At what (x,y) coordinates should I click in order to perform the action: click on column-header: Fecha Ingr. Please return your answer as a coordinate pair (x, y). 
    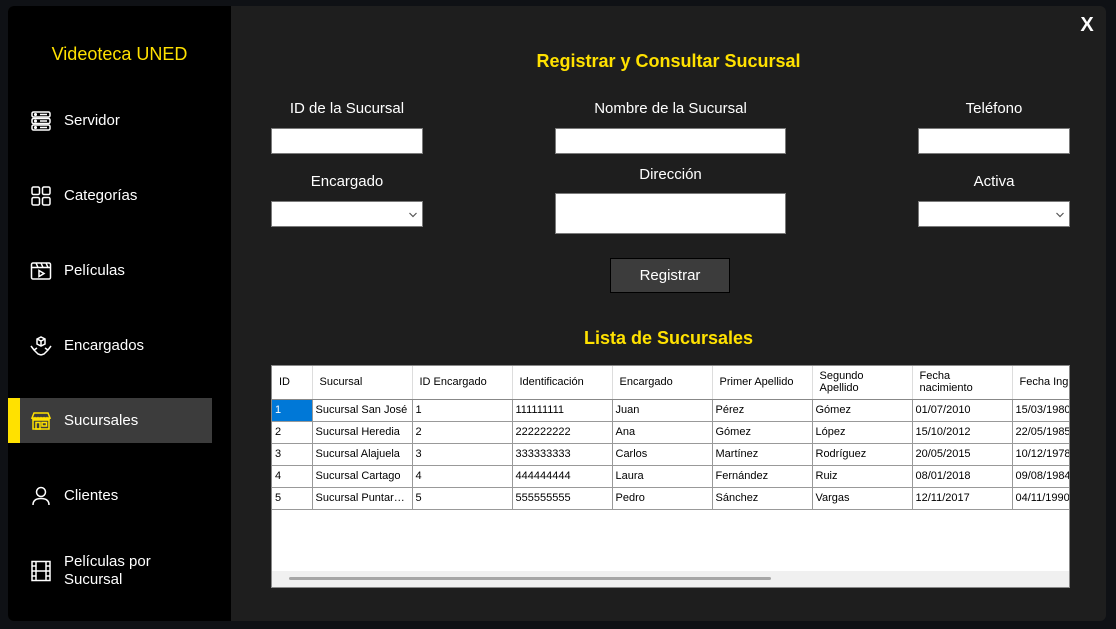
    Looking at the image, I should click on (1040, 383).